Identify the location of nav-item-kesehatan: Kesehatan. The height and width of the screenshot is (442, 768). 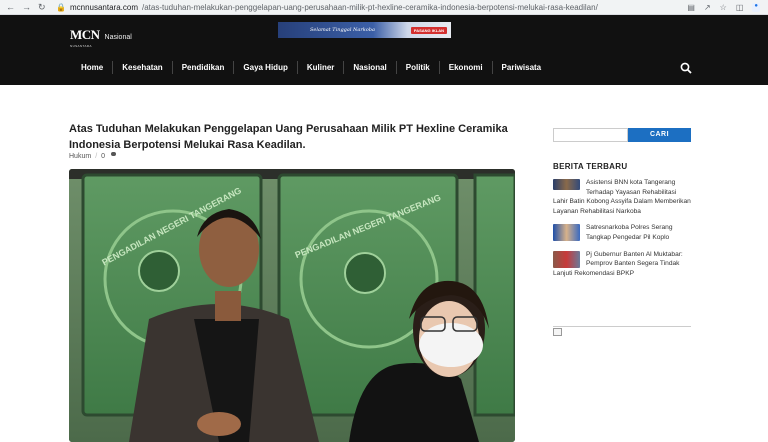
(143, 67).